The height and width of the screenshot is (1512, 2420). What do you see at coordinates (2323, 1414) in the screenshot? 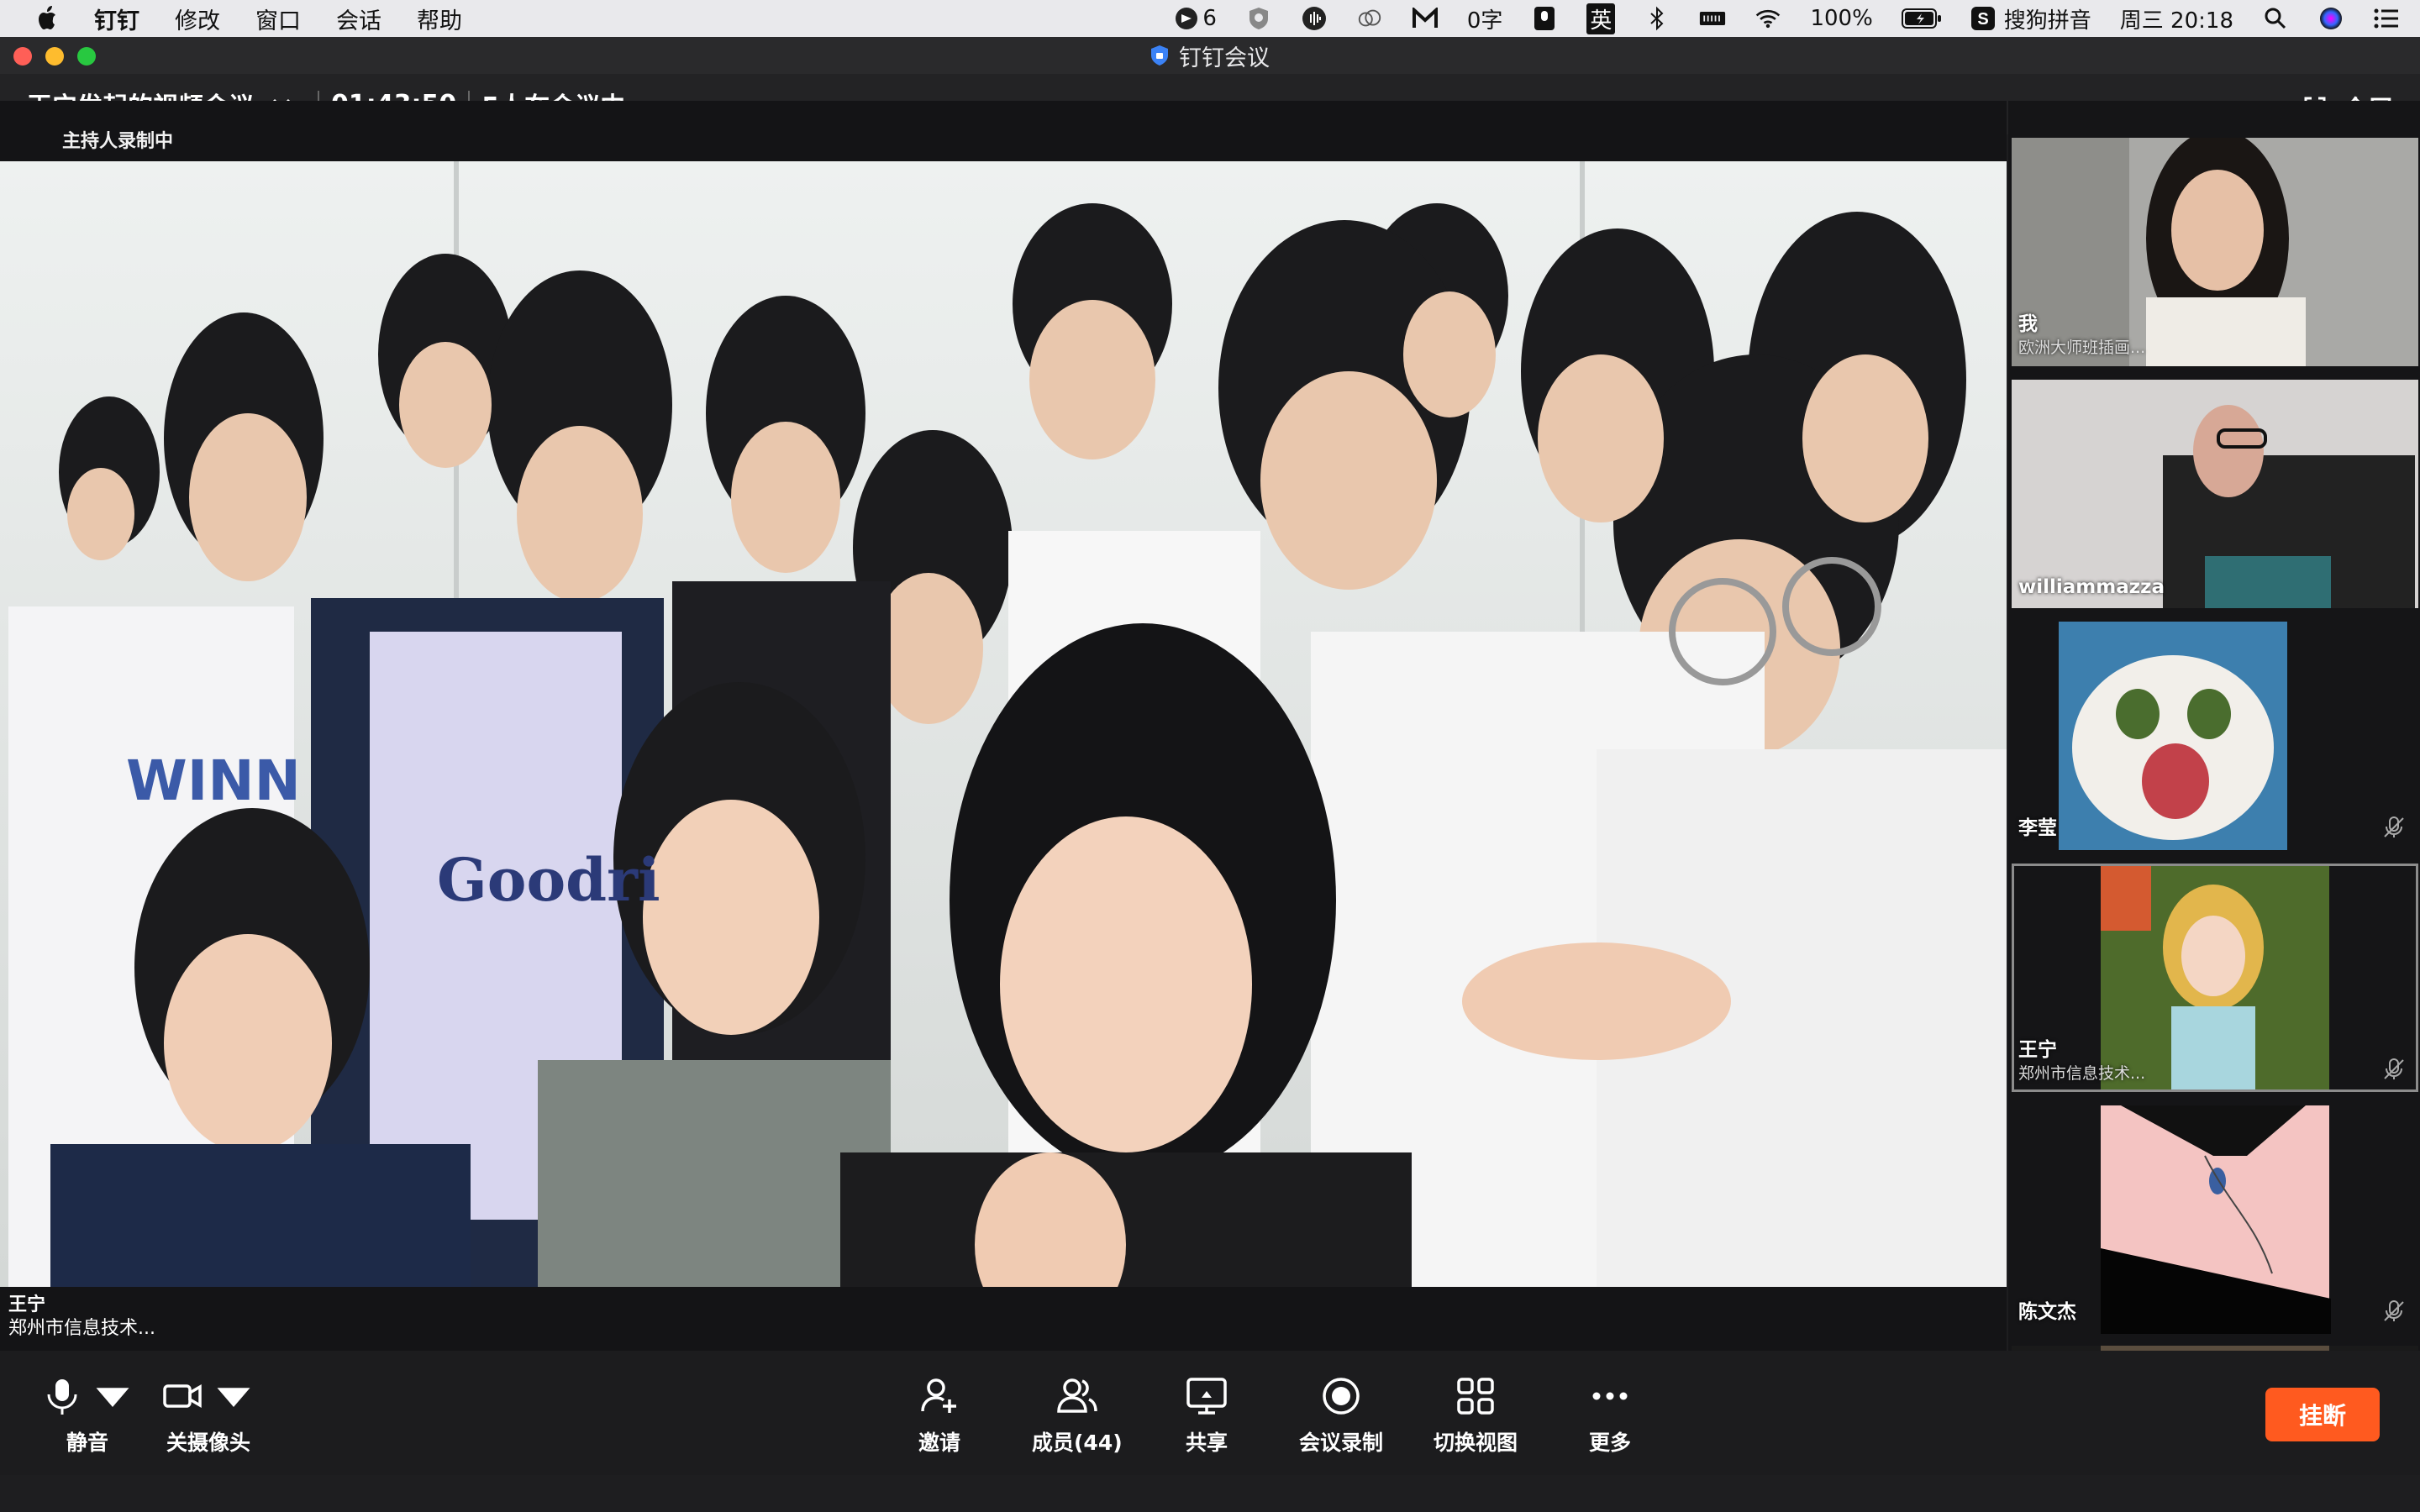
I see `hangup-button: 挂断` at bounding box center [2323, 1414].